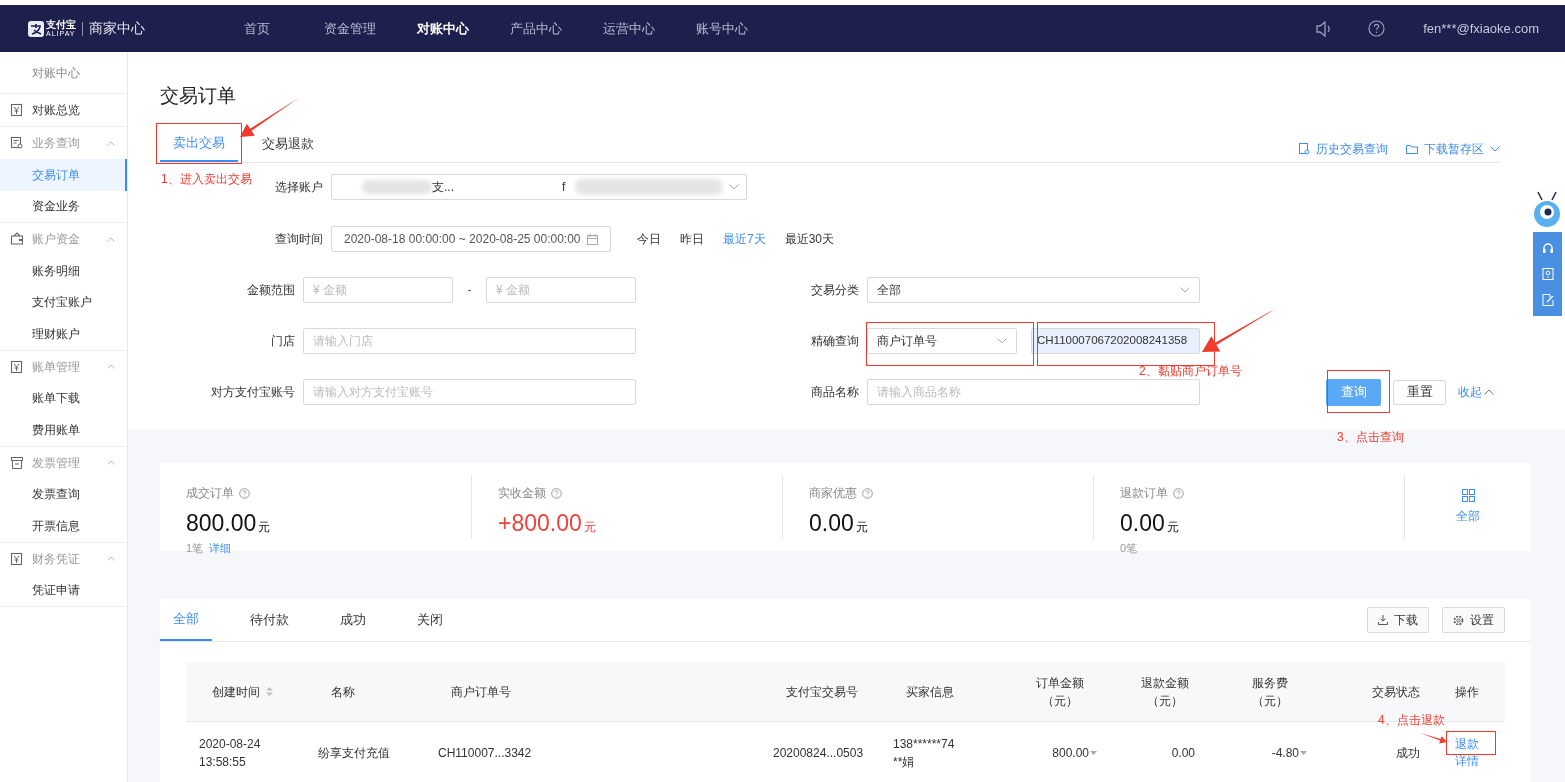  Describe the element at coordinates (835, 341) in the screenshot. I see `field-label: 精确查询` at that location.